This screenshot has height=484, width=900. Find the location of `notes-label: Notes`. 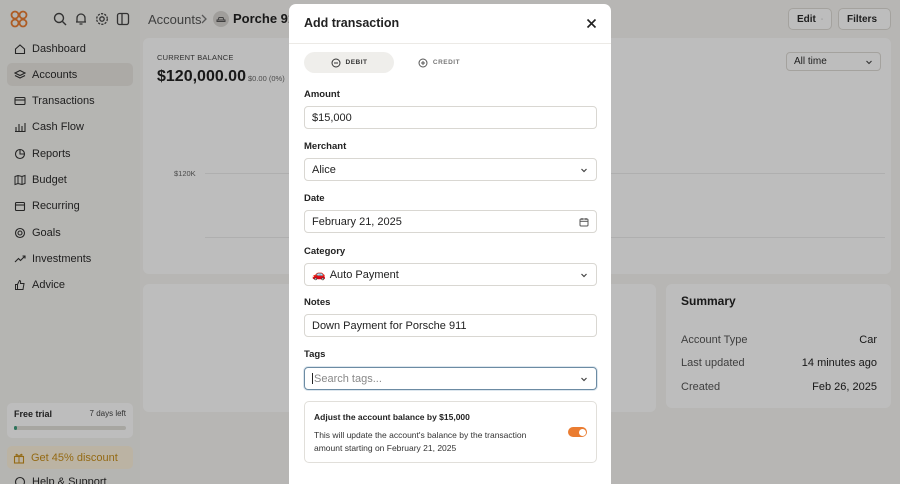

notes-label: Notes is located at coordinates (317, 302).